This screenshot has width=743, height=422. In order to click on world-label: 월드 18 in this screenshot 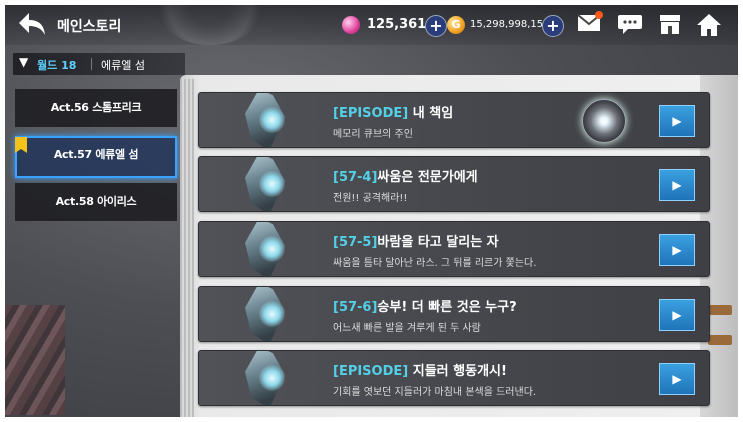, I will do `click(57, 65)`.